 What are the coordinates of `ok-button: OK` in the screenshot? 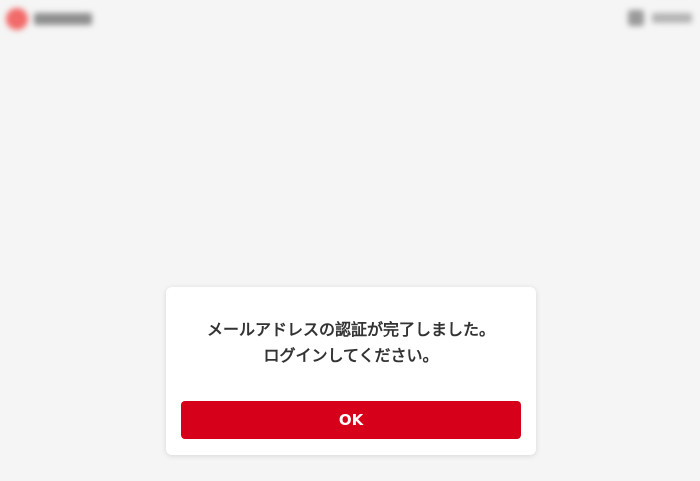 It's located at (351, 420).